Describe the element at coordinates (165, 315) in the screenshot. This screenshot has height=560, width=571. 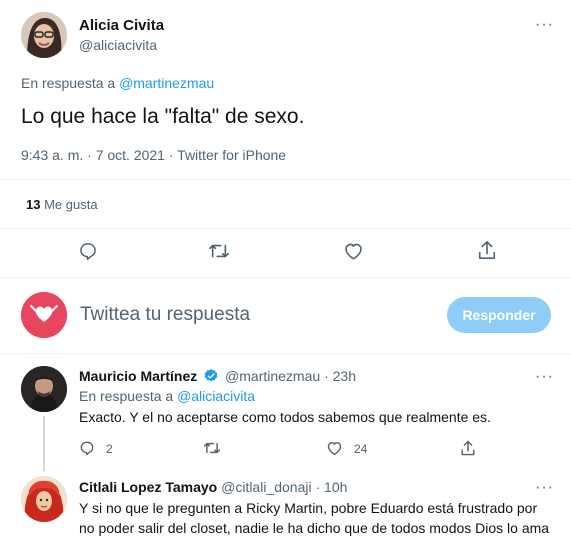
I see `reply-input: Twittea tu respuesta` at that location.